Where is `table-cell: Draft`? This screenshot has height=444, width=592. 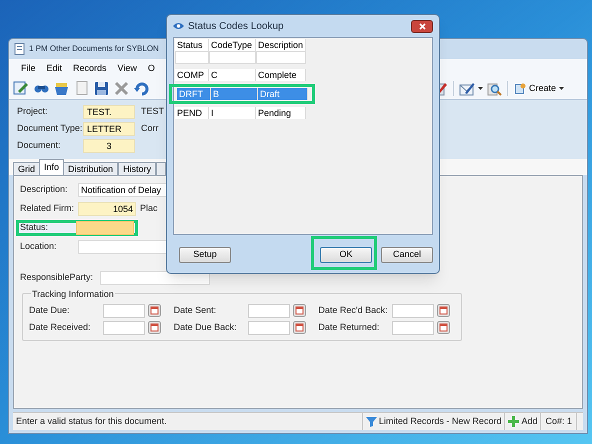 table-cell: Draft is located at coordinates (283, 94).